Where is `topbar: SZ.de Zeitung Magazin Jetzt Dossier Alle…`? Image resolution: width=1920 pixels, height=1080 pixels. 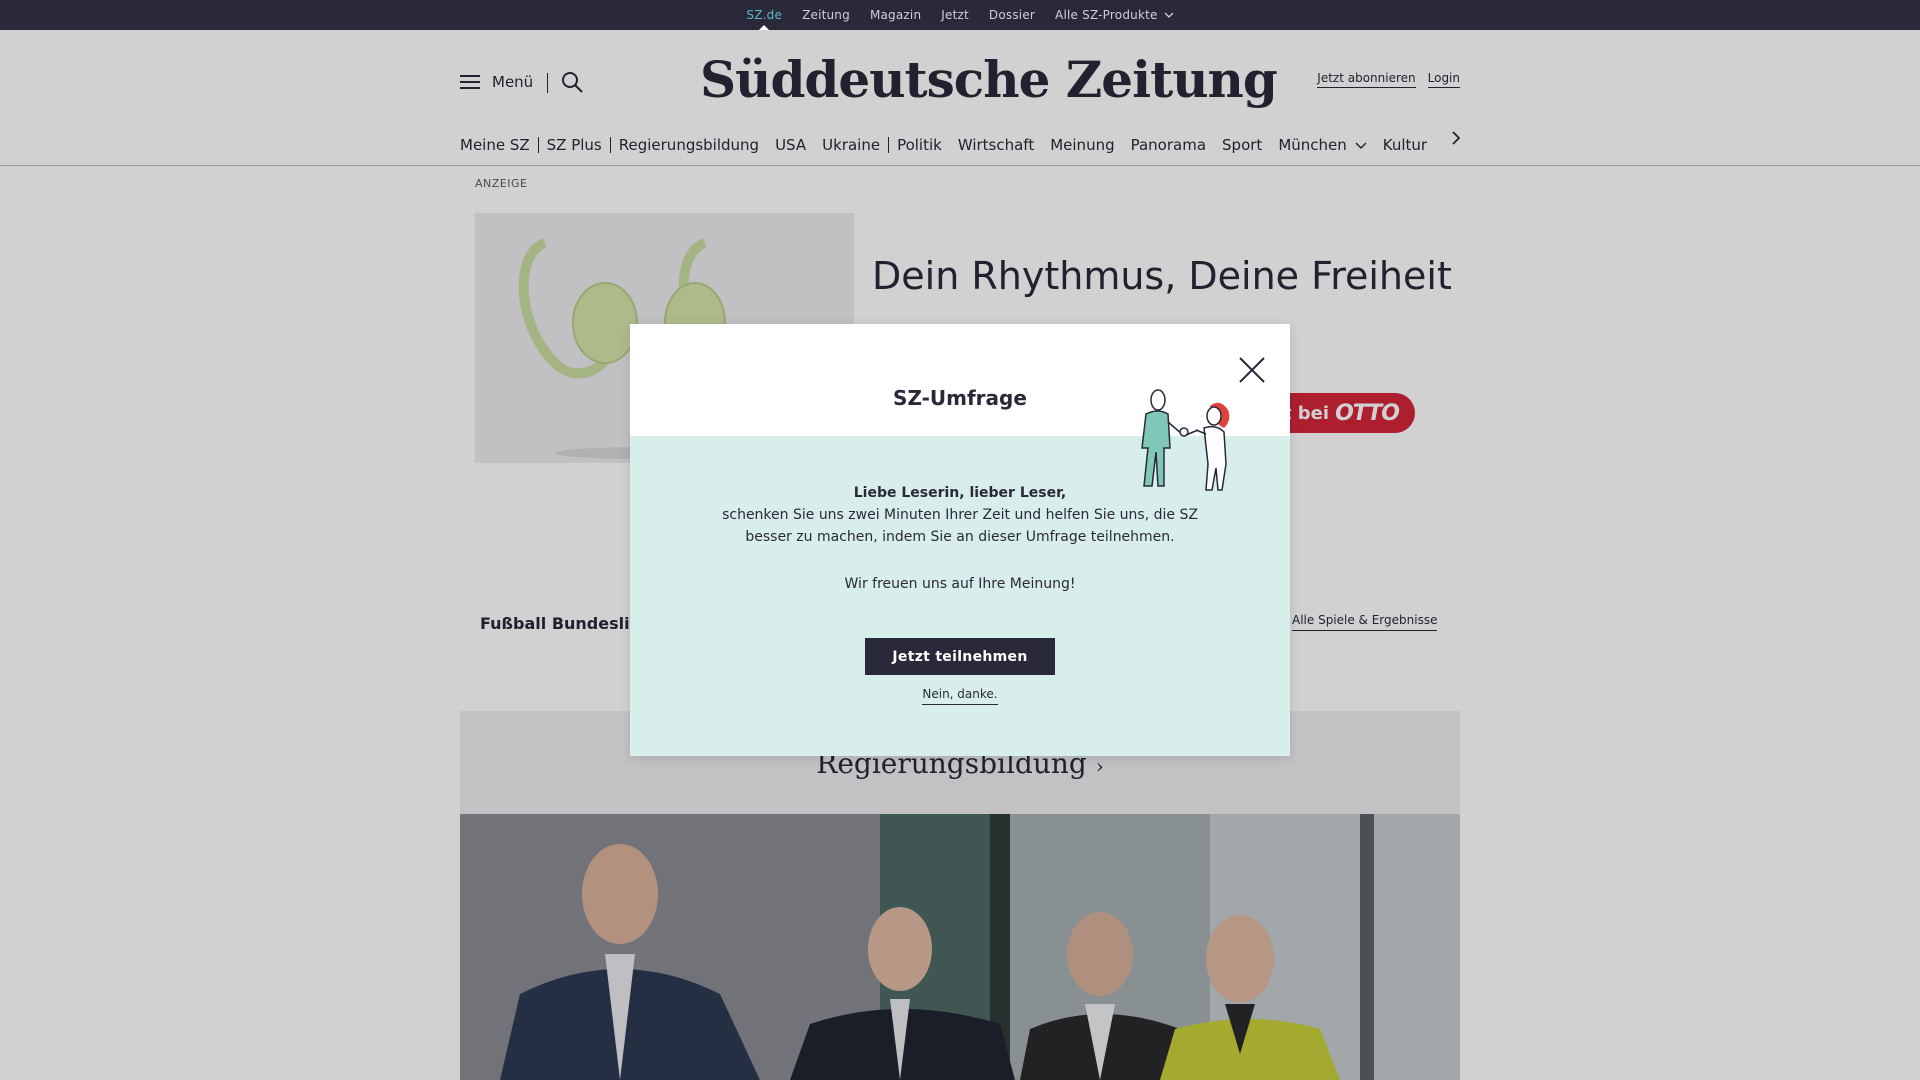 topbar: SZ.de Zeitung Magazin Jetzt Dossier Alle… is located at coordinates (960, 15).